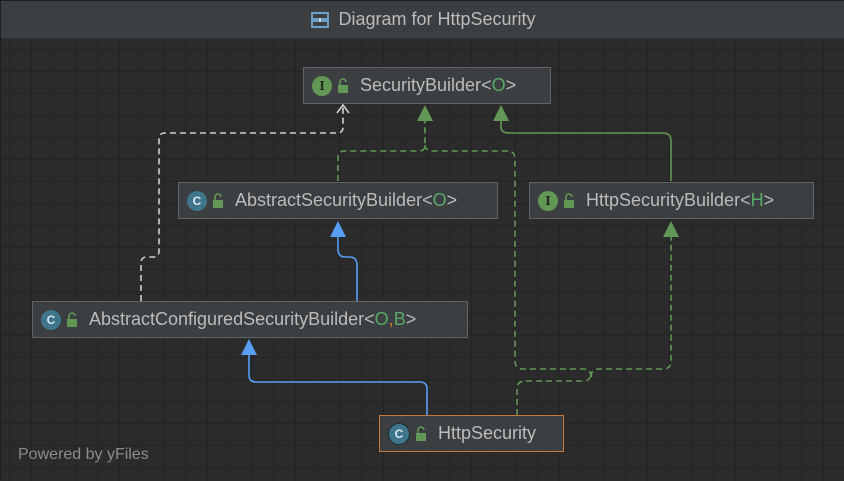 This screenshot has width=844, height=481. What do you see at coordinates (399, 319) in the screenshot?
I see `type-param: B` at bounding box center [399, 319].